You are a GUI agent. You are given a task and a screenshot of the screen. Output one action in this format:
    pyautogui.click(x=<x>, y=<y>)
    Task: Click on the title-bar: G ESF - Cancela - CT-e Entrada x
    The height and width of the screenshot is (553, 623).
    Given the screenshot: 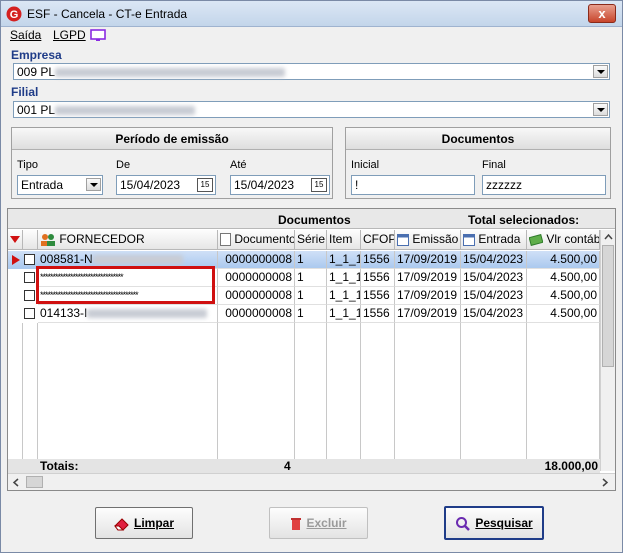 What is the action you would take?
    pyautogui.click(x=311, y=14)
    